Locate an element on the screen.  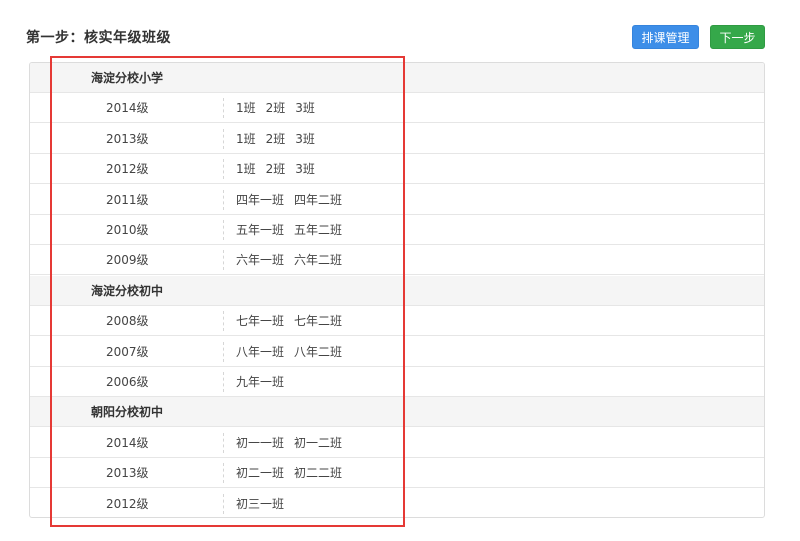
class-list: 初二一班 初二二班 is located at coordinates (287, 473).